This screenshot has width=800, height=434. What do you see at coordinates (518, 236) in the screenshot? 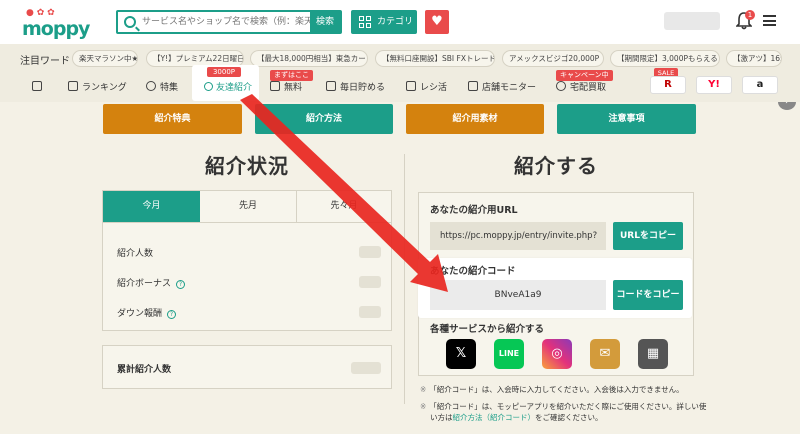
I see `invite-url-field` at bounding box center [518, 236].